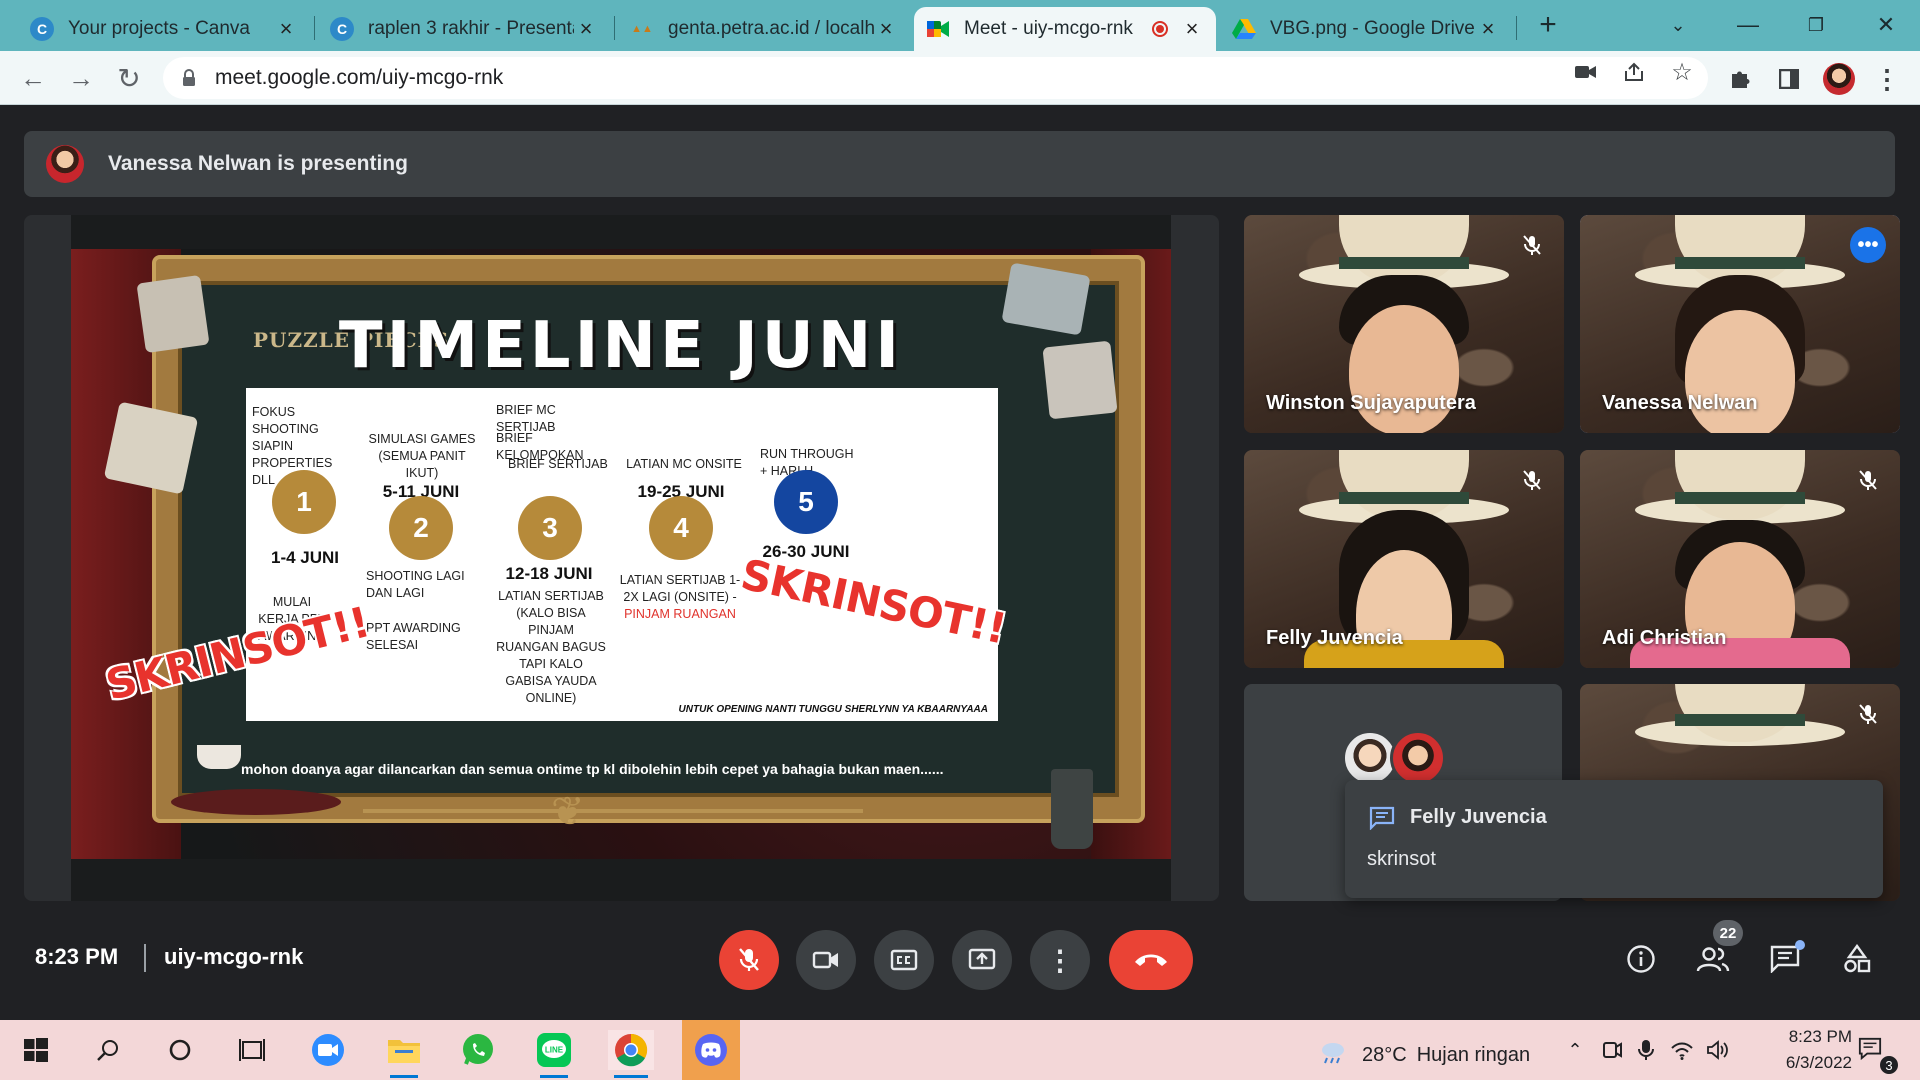 Image resolution: width=1920 pixels, height=1080 pixels. I want to click on participant-name: Vanessa Nelwan, so click(1680, 403).